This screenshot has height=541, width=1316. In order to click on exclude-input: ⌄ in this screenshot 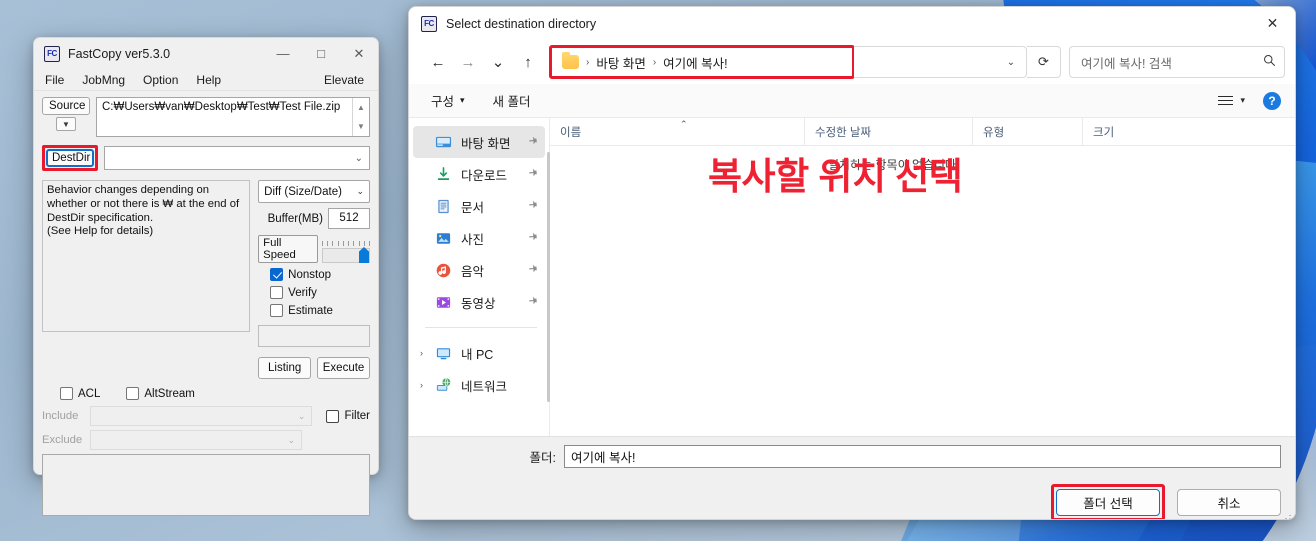, I will do `click(196, 440)`.